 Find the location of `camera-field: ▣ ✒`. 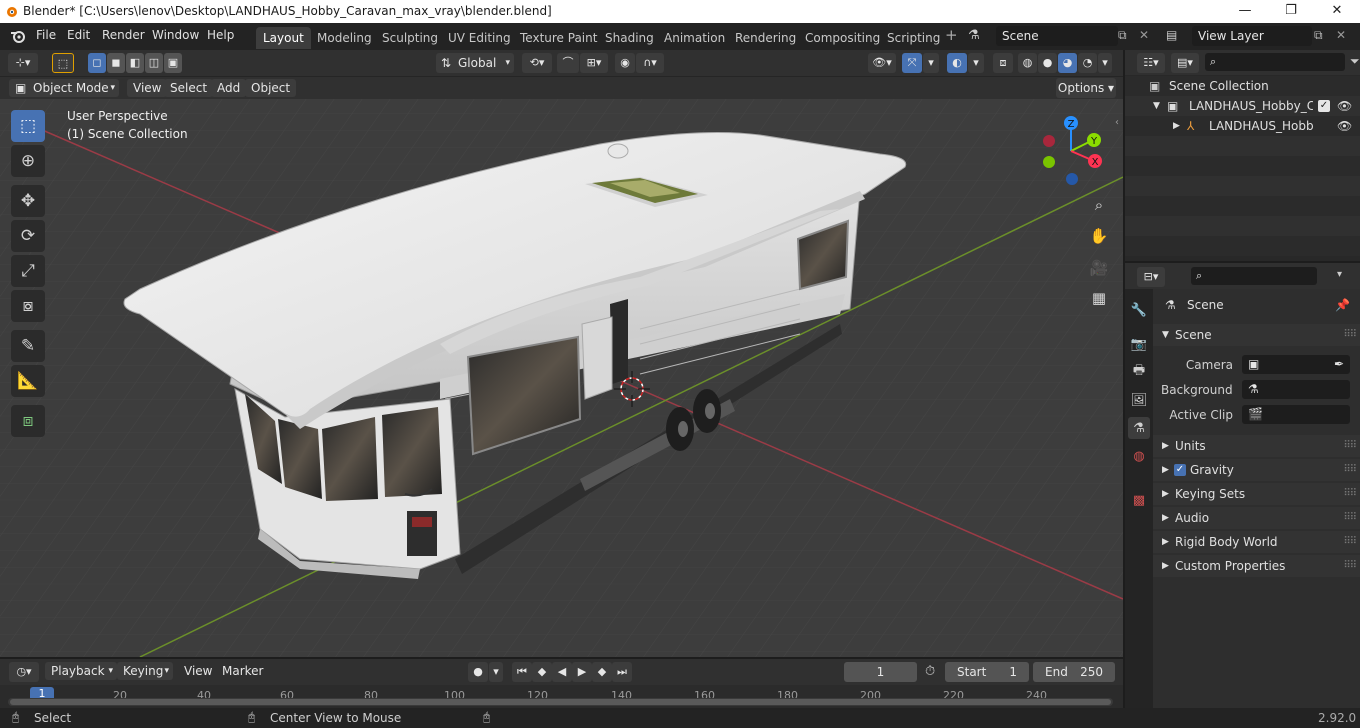

camera-field: ▣ ✒ is located at coordinates (1296, 364).